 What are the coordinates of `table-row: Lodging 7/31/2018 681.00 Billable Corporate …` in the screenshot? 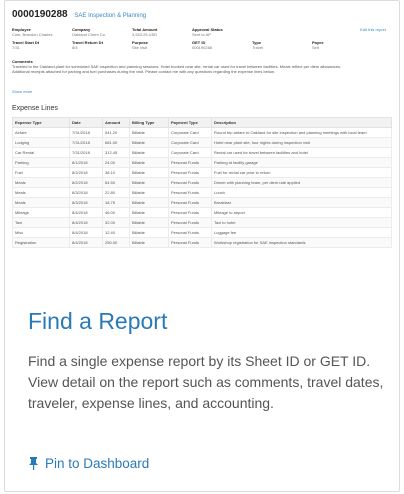 It's located at (202, 142).